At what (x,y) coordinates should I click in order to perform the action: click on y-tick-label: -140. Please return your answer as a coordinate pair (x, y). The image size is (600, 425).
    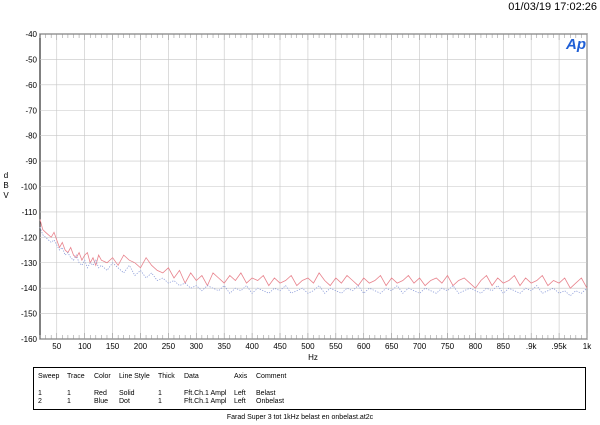
    Looking at the image, I should click on (29, 288).